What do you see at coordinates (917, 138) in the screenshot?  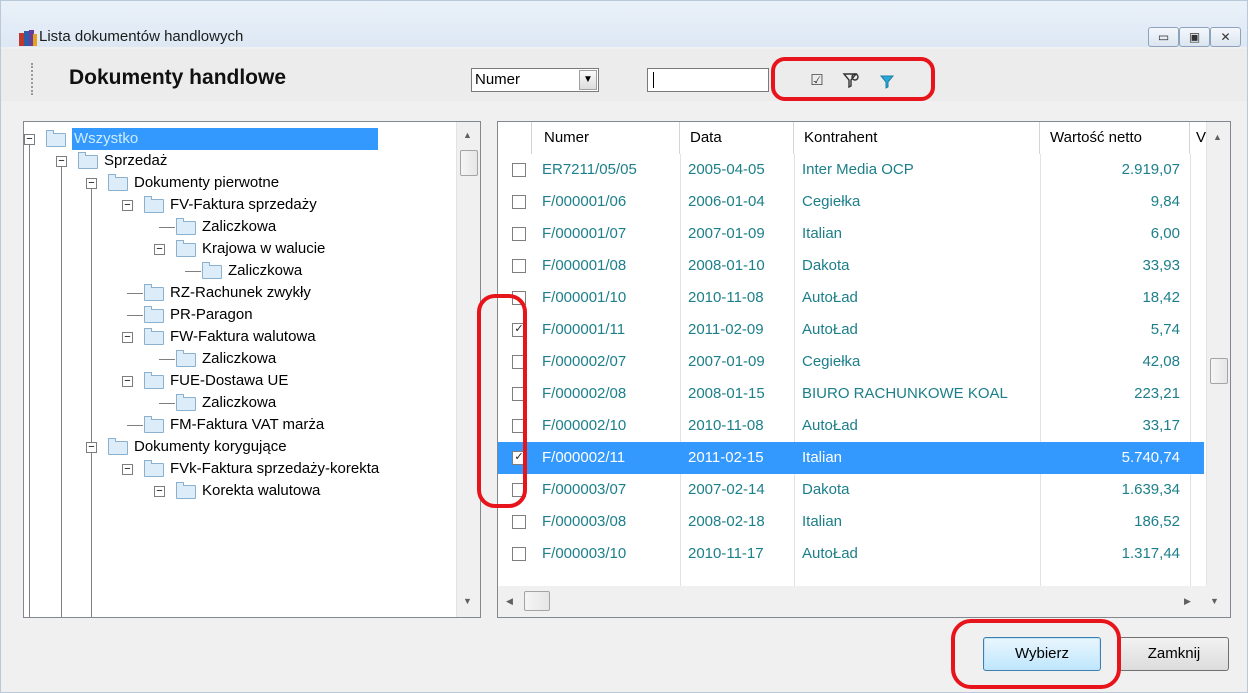 I see `grid-header-kontrahent: Kontrahent` at bounding box center [917, 138].